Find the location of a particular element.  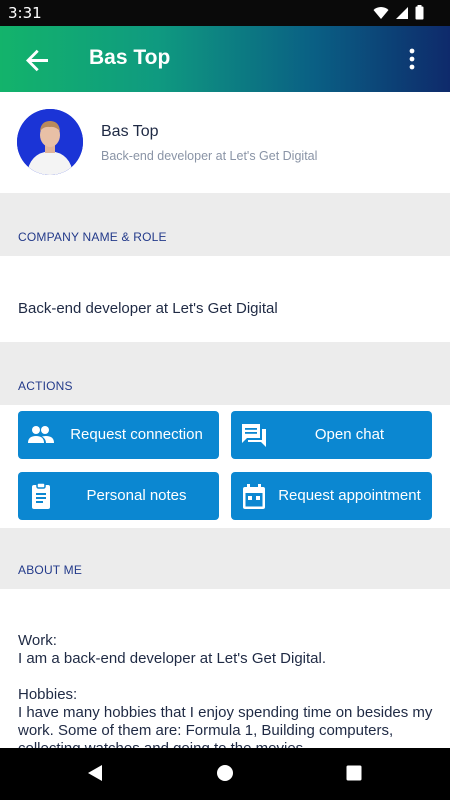

hobbies-heading: Hobbies: is located at coordinates (48, 694).